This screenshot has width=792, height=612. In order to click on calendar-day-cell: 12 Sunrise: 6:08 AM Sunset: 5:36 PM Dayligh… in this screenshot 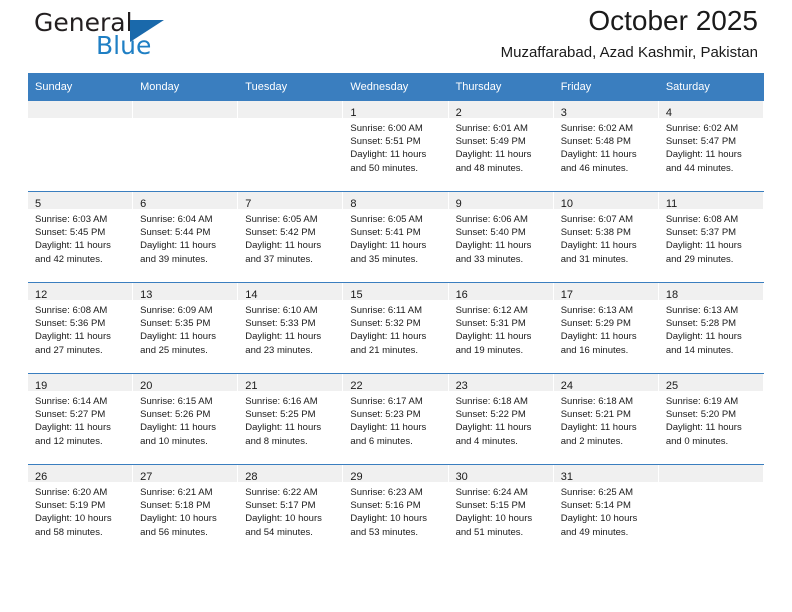, I will do `click(81, 328)`.